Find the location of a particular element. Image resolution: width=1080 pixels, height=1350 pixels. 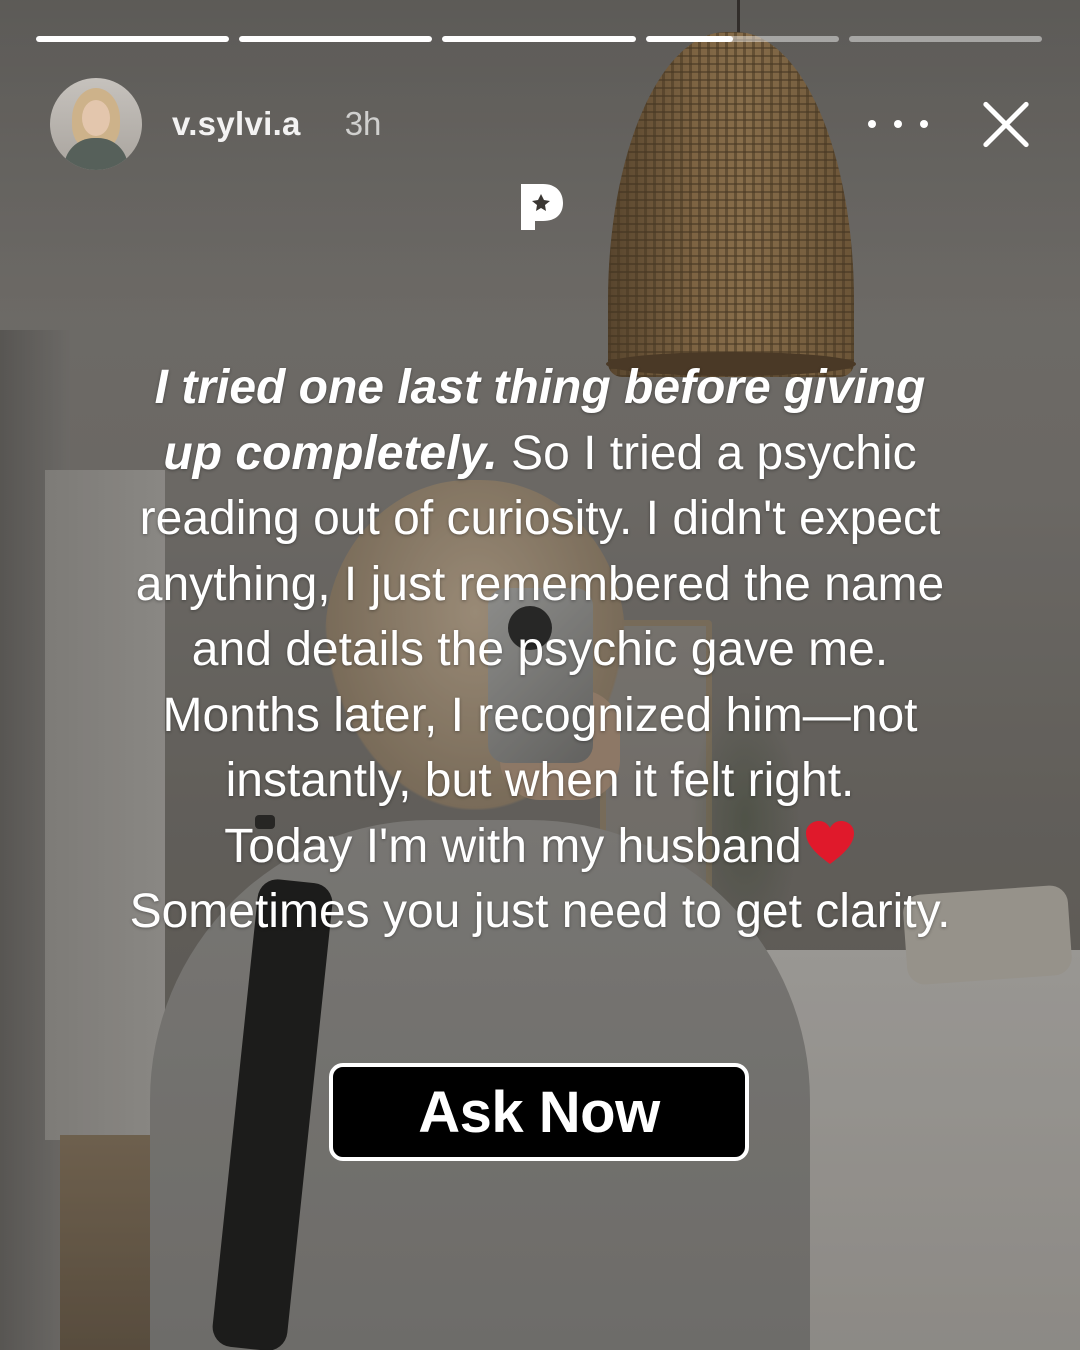

username: v.sylvi.a is located at coordinates (236, 124).